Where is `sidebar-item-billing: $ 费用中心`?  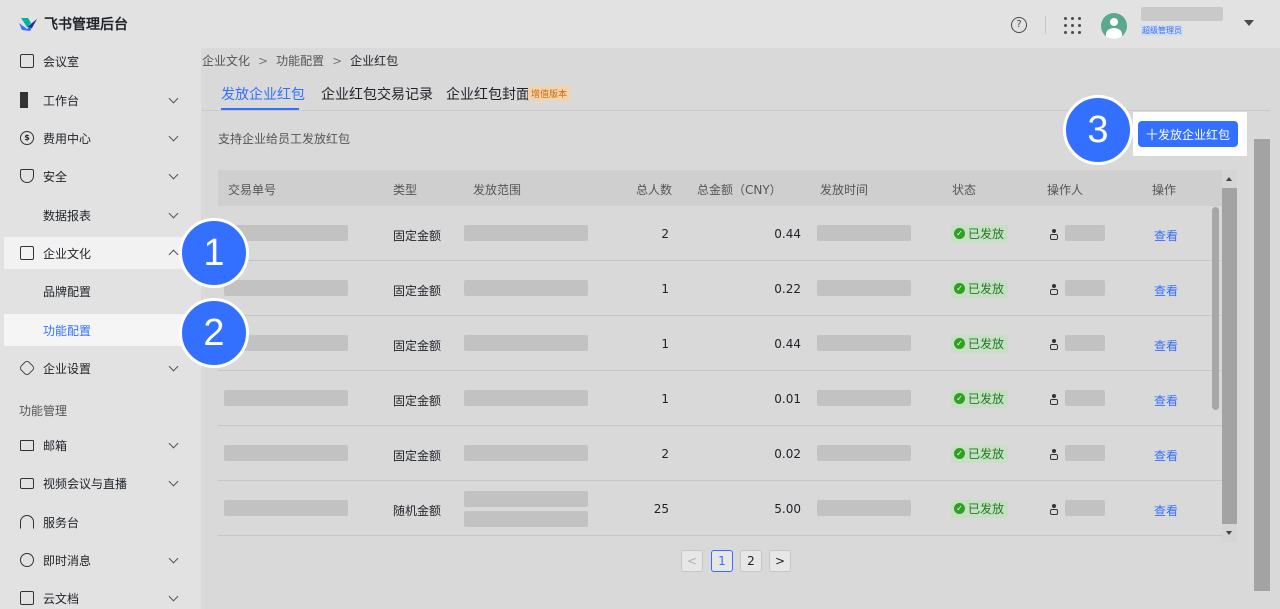
sidebar-item-billing: $ 费用中心 is located at coordinates (98, 138).